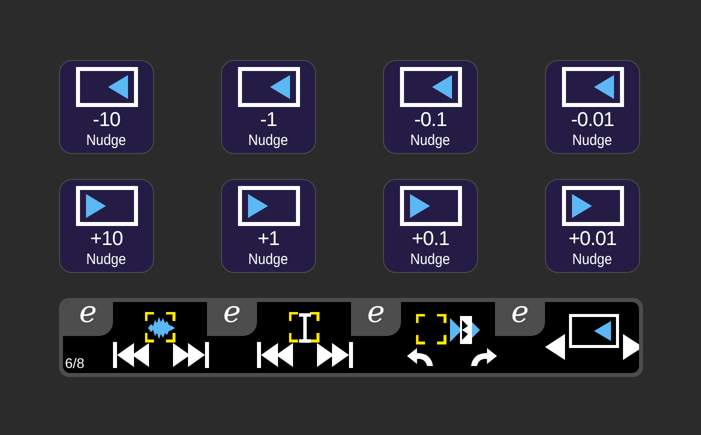 This screenshot has height=435, width=701. I want to click on nudge-button: -0.01 Nudge, so click(592, 107).